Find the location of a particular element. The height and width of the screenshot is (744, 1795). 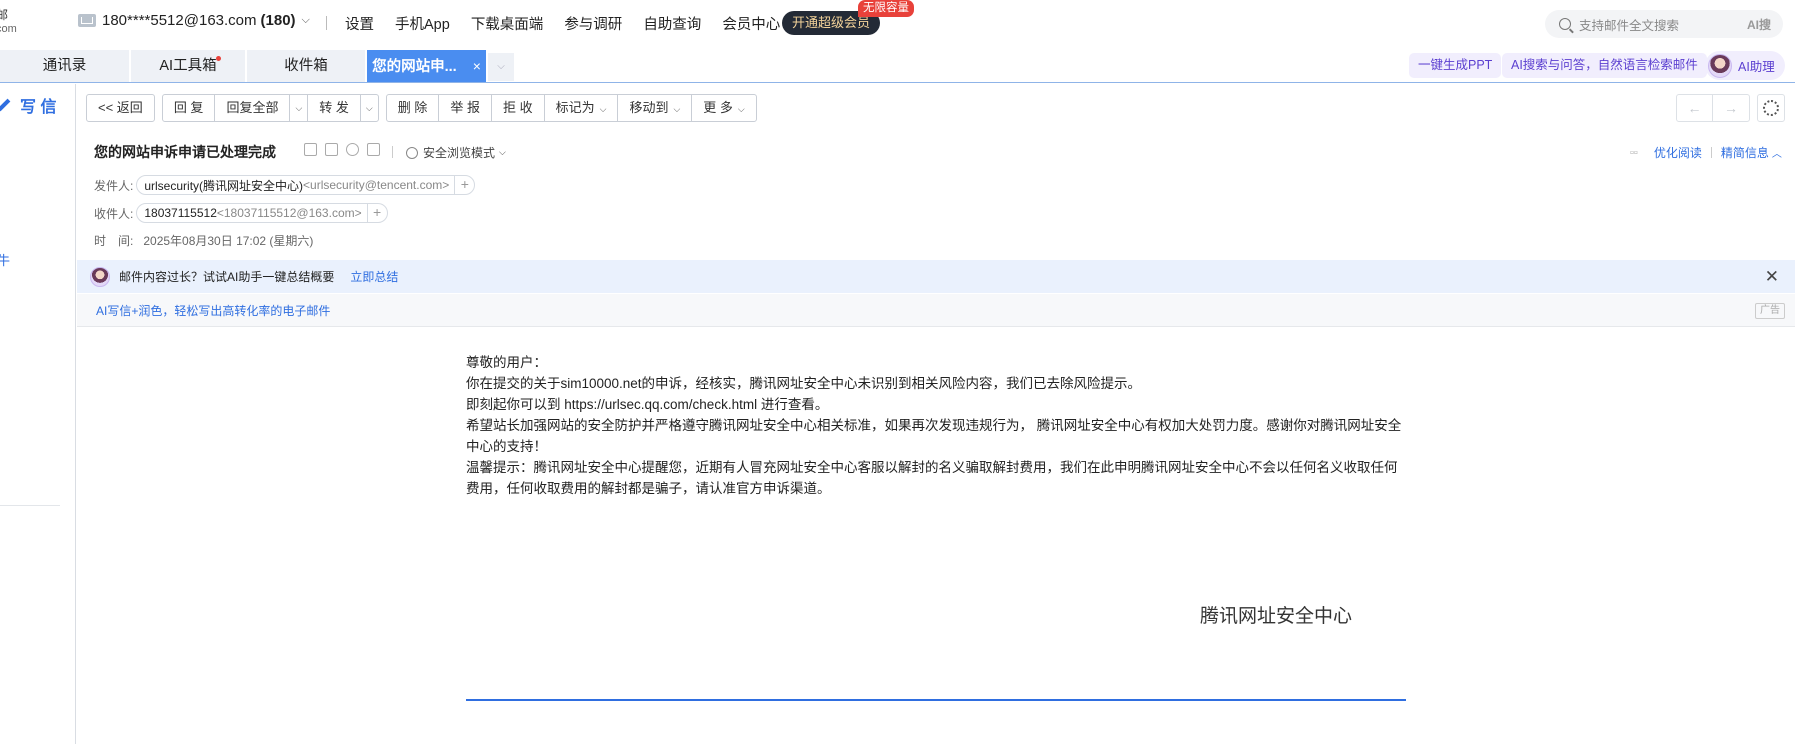

account-email: 180****5512@163.com is located at coordinates (179, 20).